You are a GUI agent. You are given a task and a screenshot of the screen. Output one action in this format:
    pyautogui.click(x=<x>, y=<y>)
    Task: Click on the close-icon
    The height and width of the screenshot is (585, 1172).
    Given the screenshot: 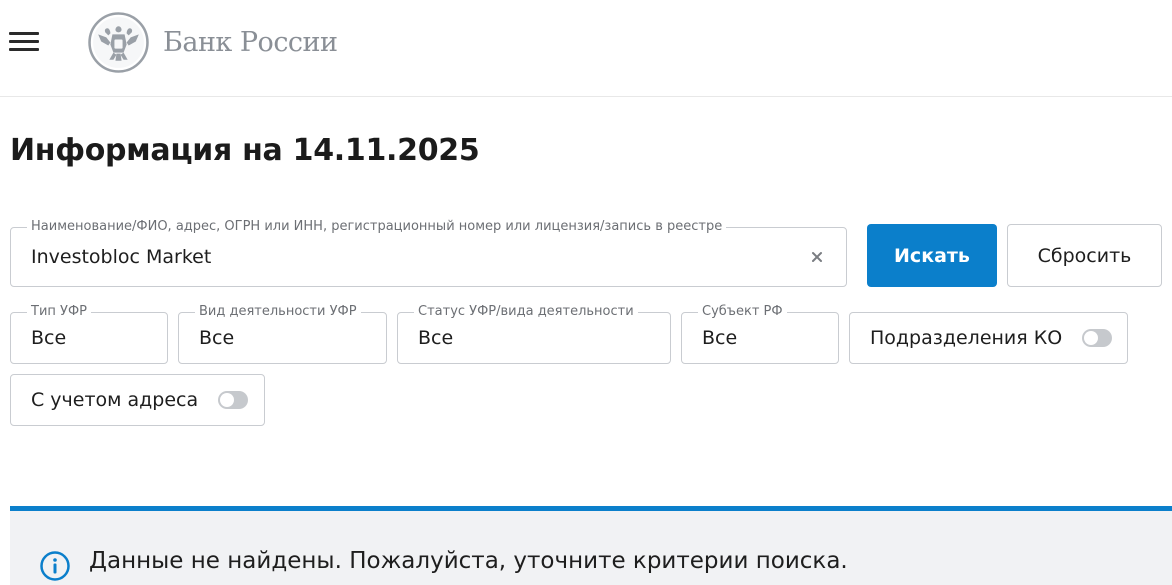 What is the action you would take?
    pyautogui.click(x=817, y=257)
    